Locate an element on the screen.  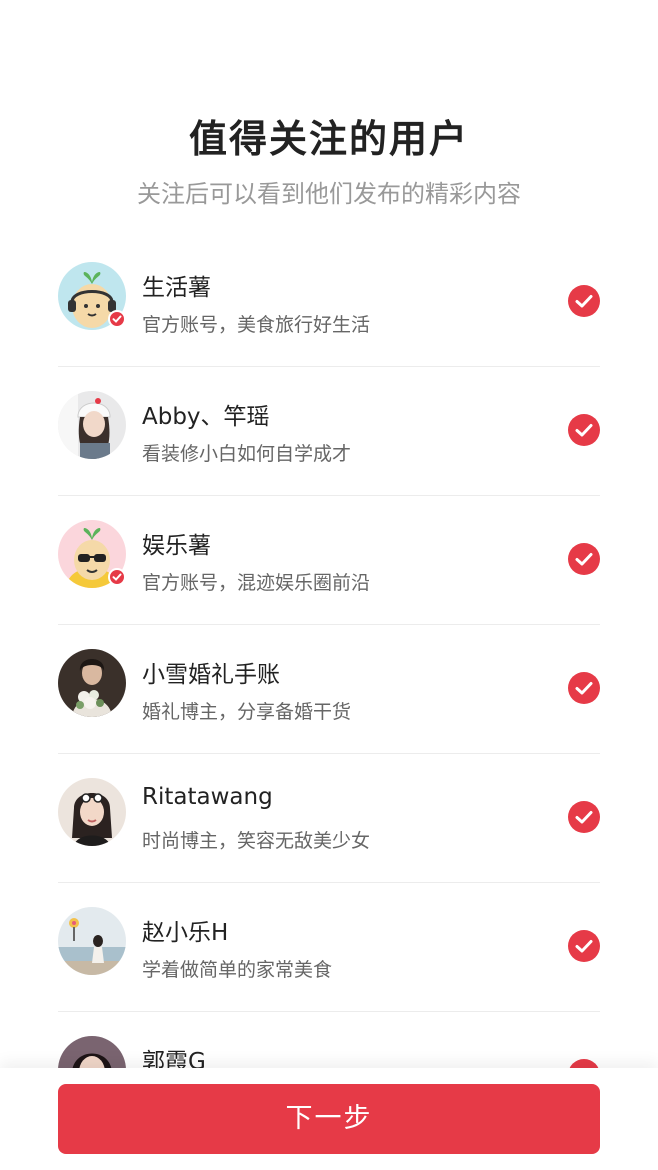
user-name: Abby、竿瑶 is located at coordinates (206, 417).